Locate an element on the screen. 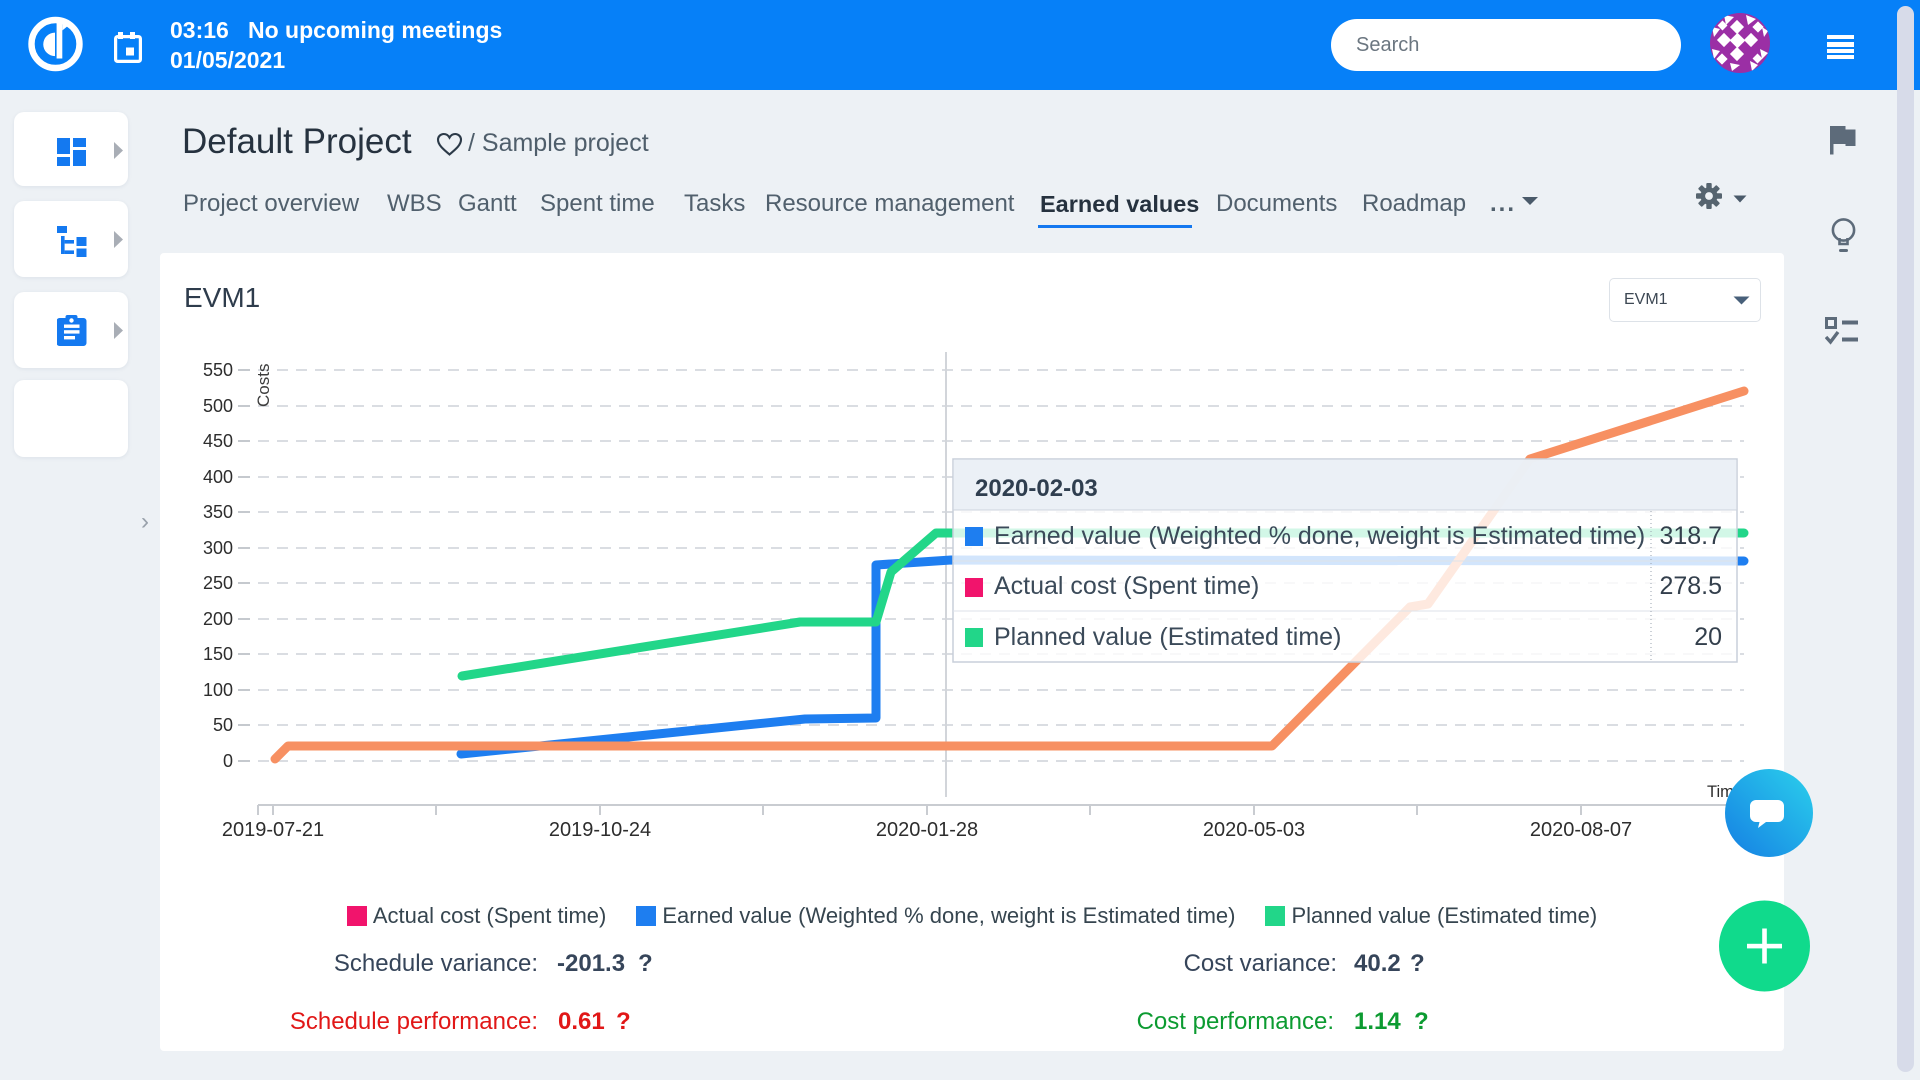 This screenshot has width=1920, height=1080. svg-text: 50 is located at coordinates (223, 725).